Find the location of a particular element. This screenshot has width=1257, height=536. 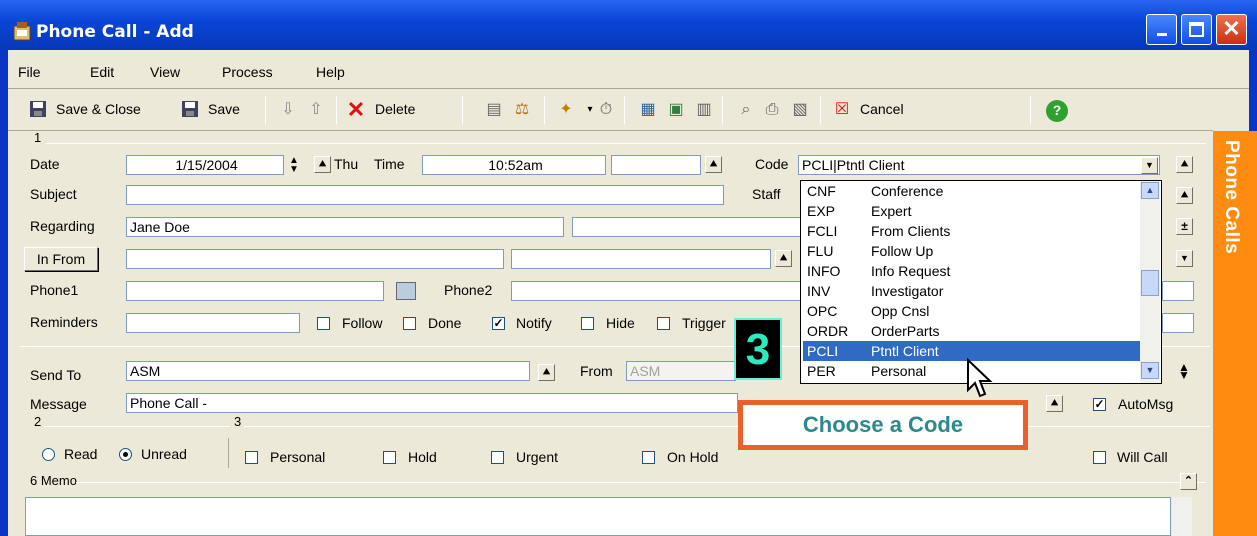

scroll-down-arrow-icon: ▼ is located at coordinates (1150, 370).